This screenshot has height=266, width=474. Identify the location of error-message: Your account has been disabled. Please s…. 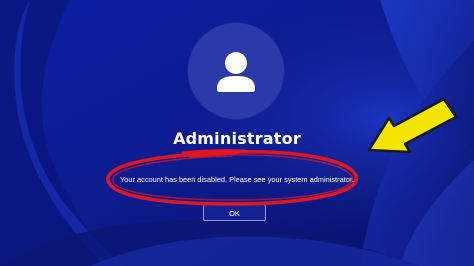
(237, 179).